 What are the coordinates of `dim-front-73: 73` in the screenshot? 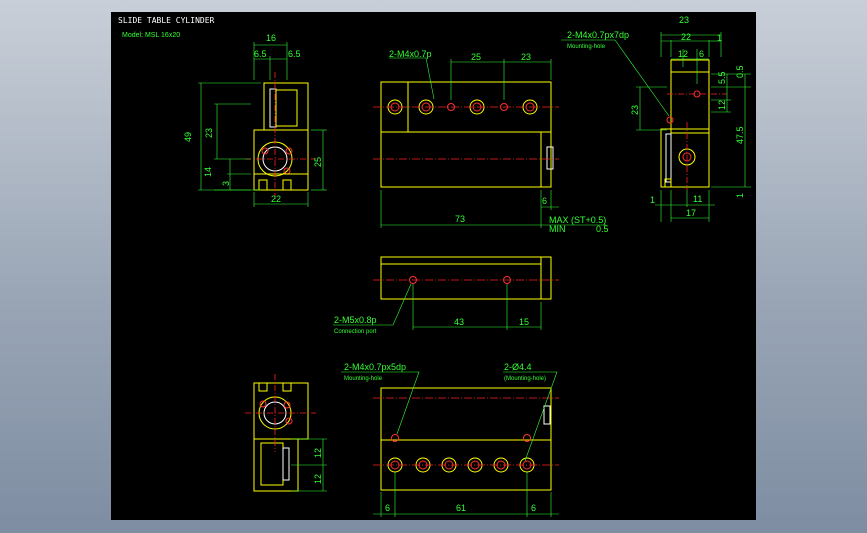 It's located at (460, 219).